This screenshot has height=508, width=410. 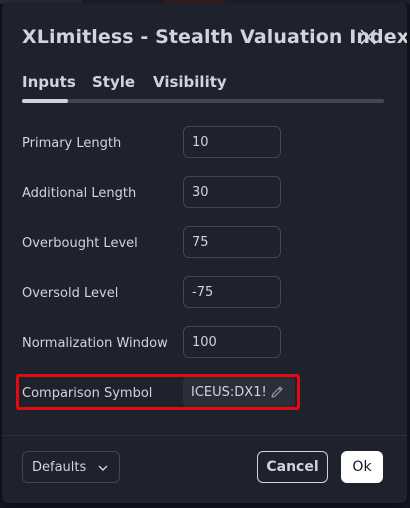 What do you see at coordinates (113, 82) in the screenshot?
I see `tab-style: Style` at bounding box center [113, 82].